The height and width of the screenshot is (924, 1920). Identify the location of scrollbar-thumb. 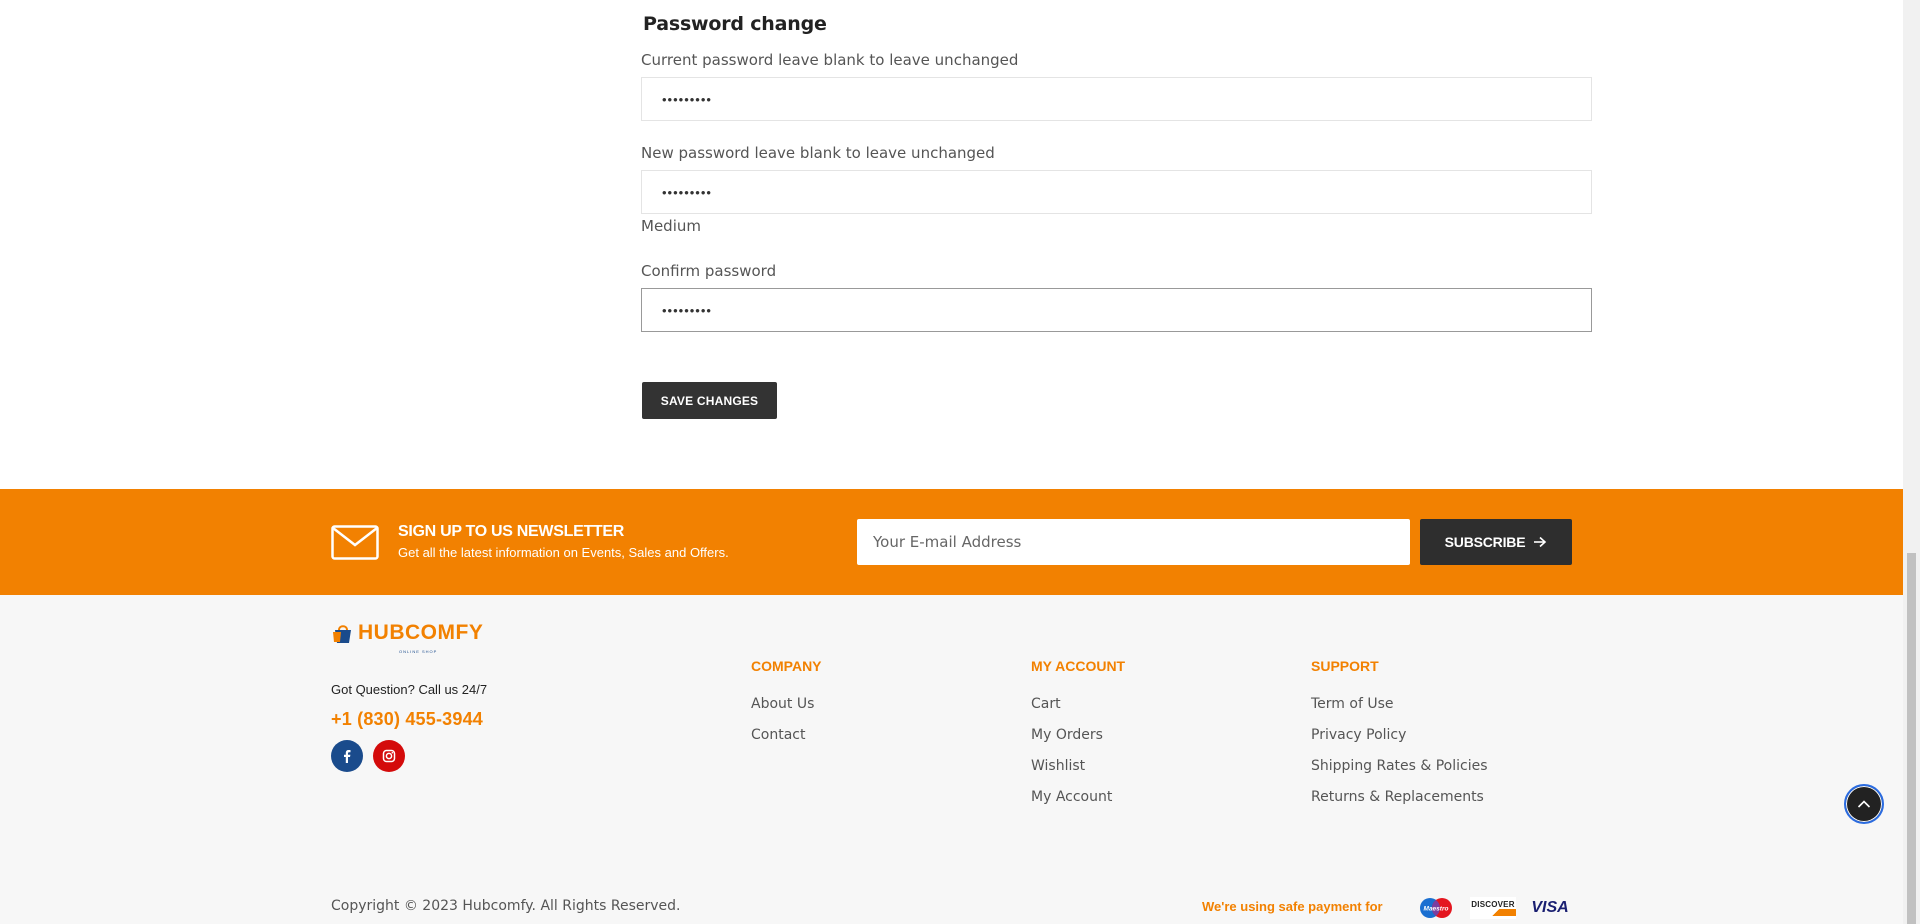
(1911, 738).